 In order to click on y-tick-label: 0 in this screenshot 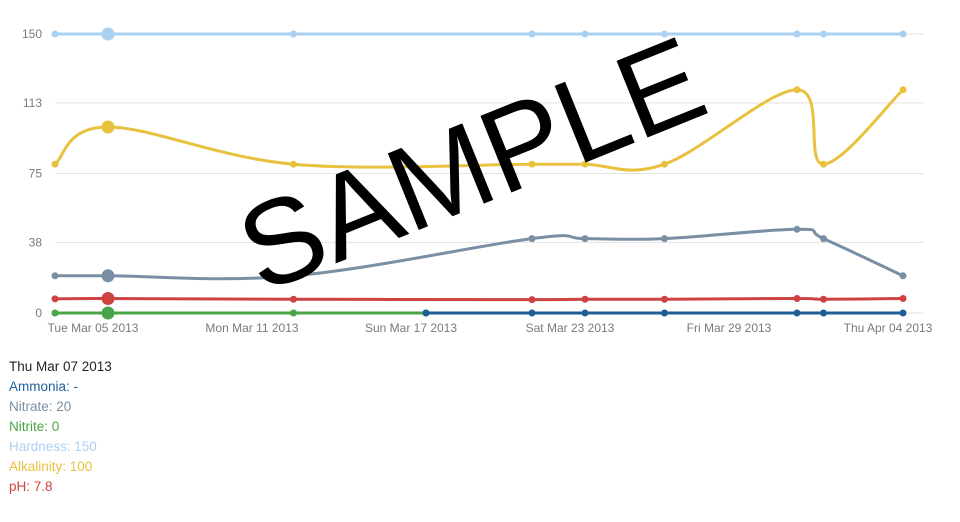, I will do `click(38, 313)`.